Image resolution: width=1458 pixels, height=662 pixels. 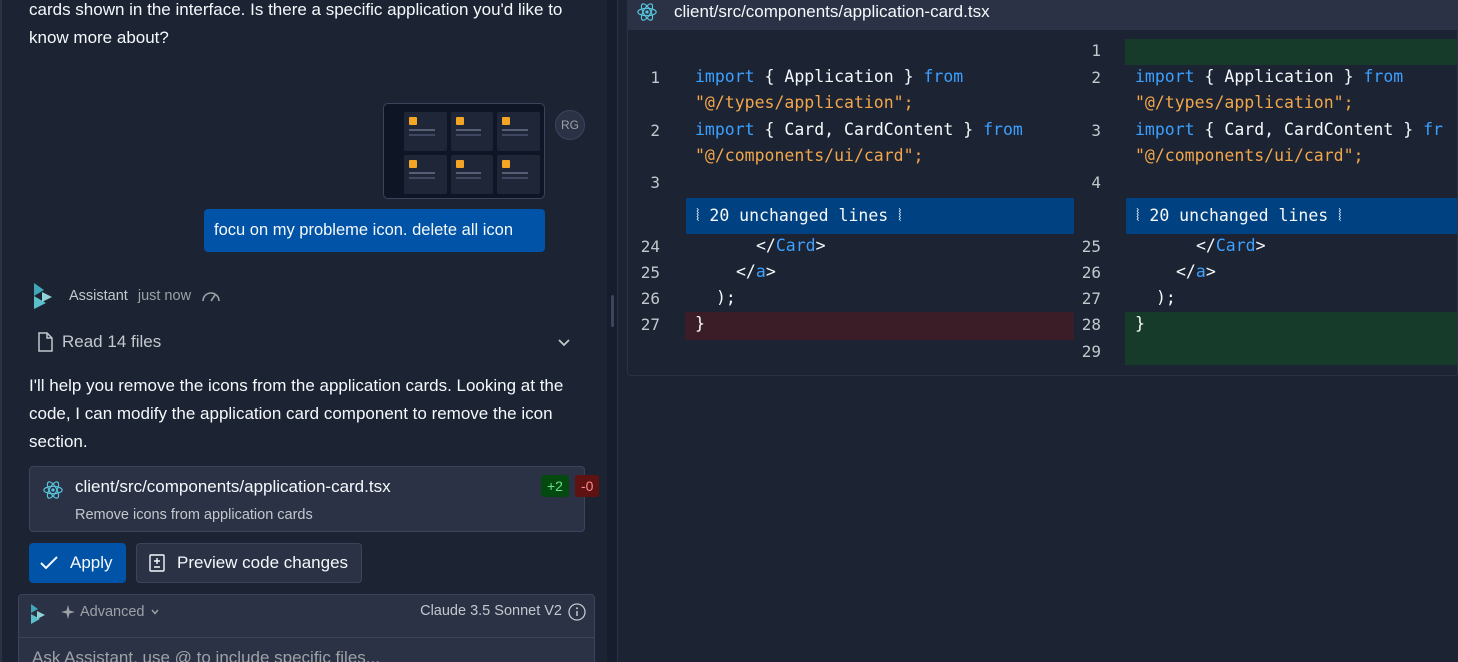 What do you see at coordinates (45, 342) in the screenshot?
I see `file-icon` at bounding box center [45, 342].